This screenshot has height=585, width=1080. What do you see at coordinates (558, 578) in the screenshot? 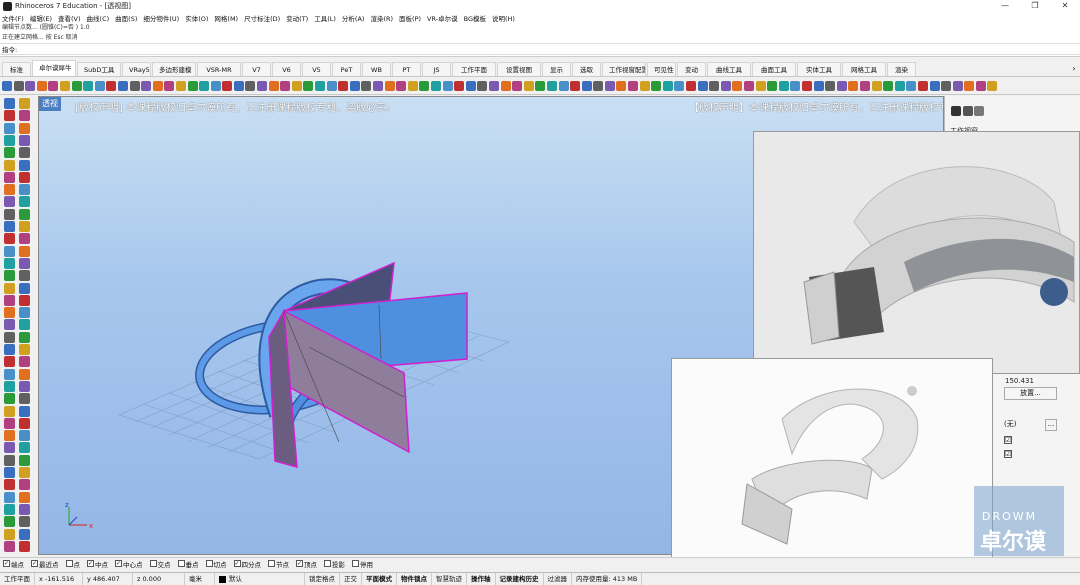
I see `status-toggle-filter: 过滤器` at bounding box center [558, 578].